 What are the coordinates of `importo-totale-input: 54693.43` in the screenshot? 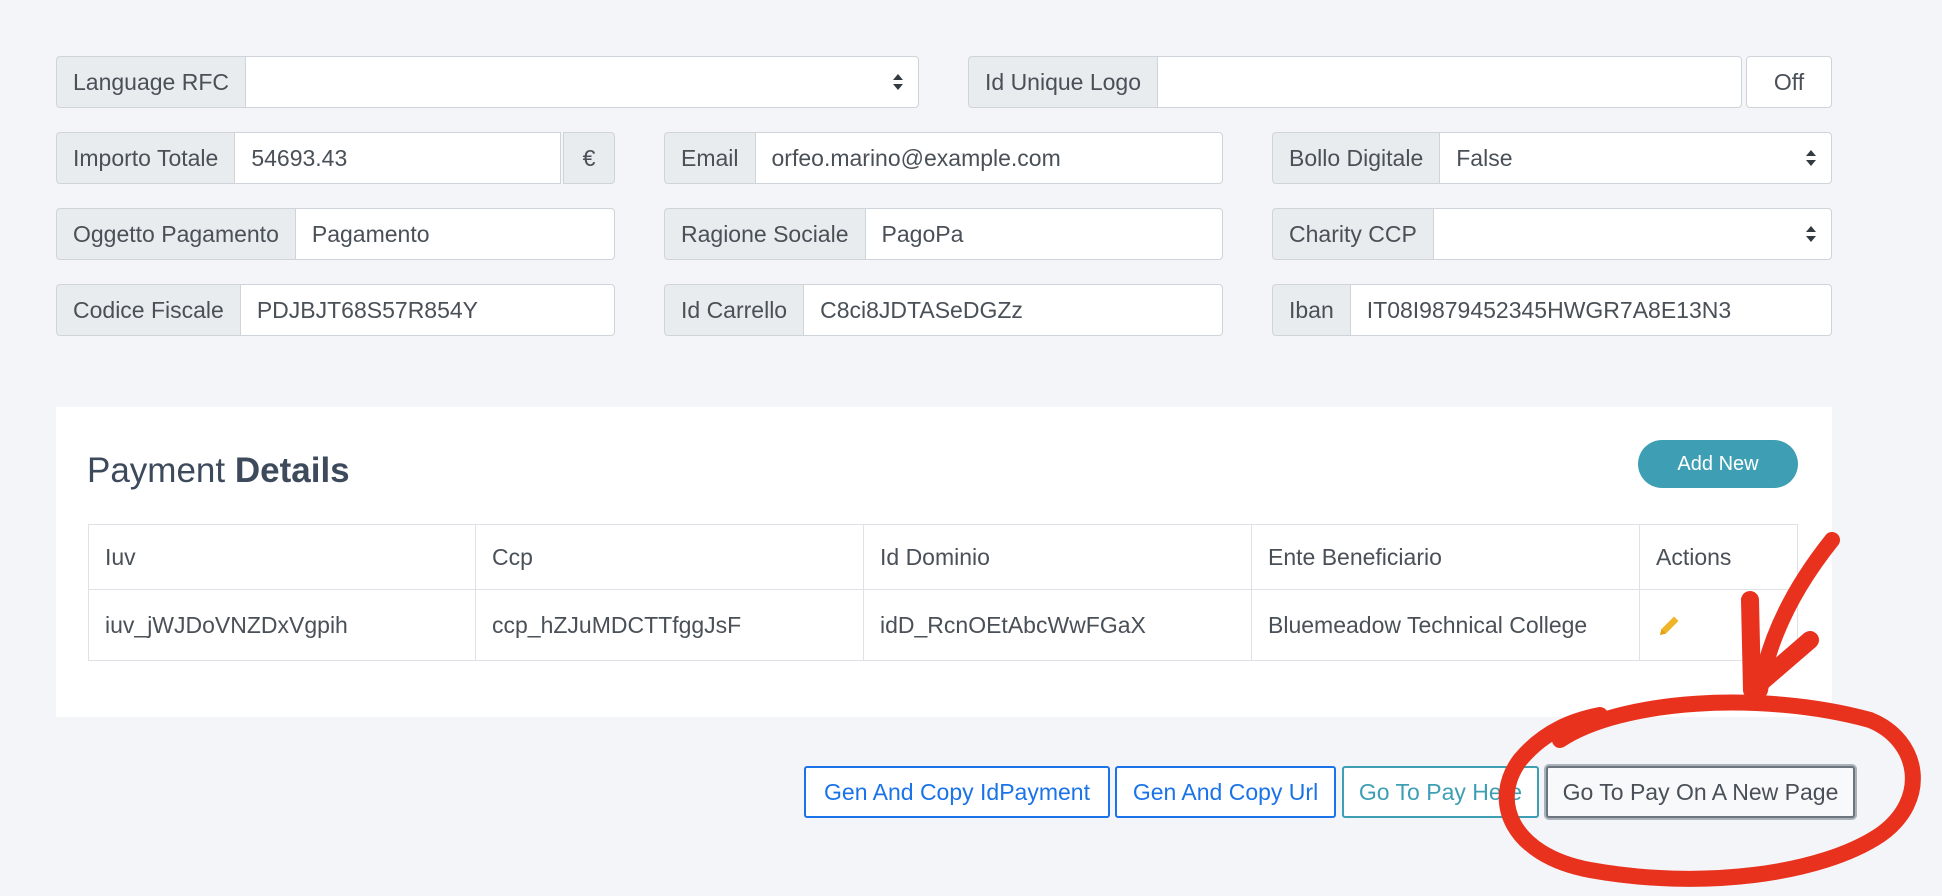 It's located at (397, 158).